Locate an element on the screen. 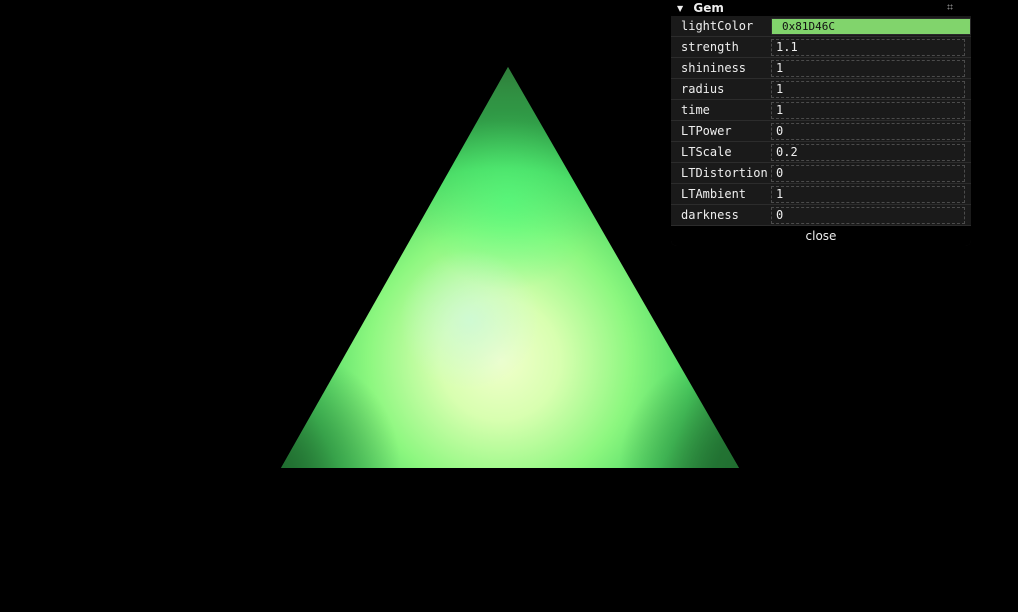  control-row-ltpower: LTPower 0 is located at coordinates (821, 131).